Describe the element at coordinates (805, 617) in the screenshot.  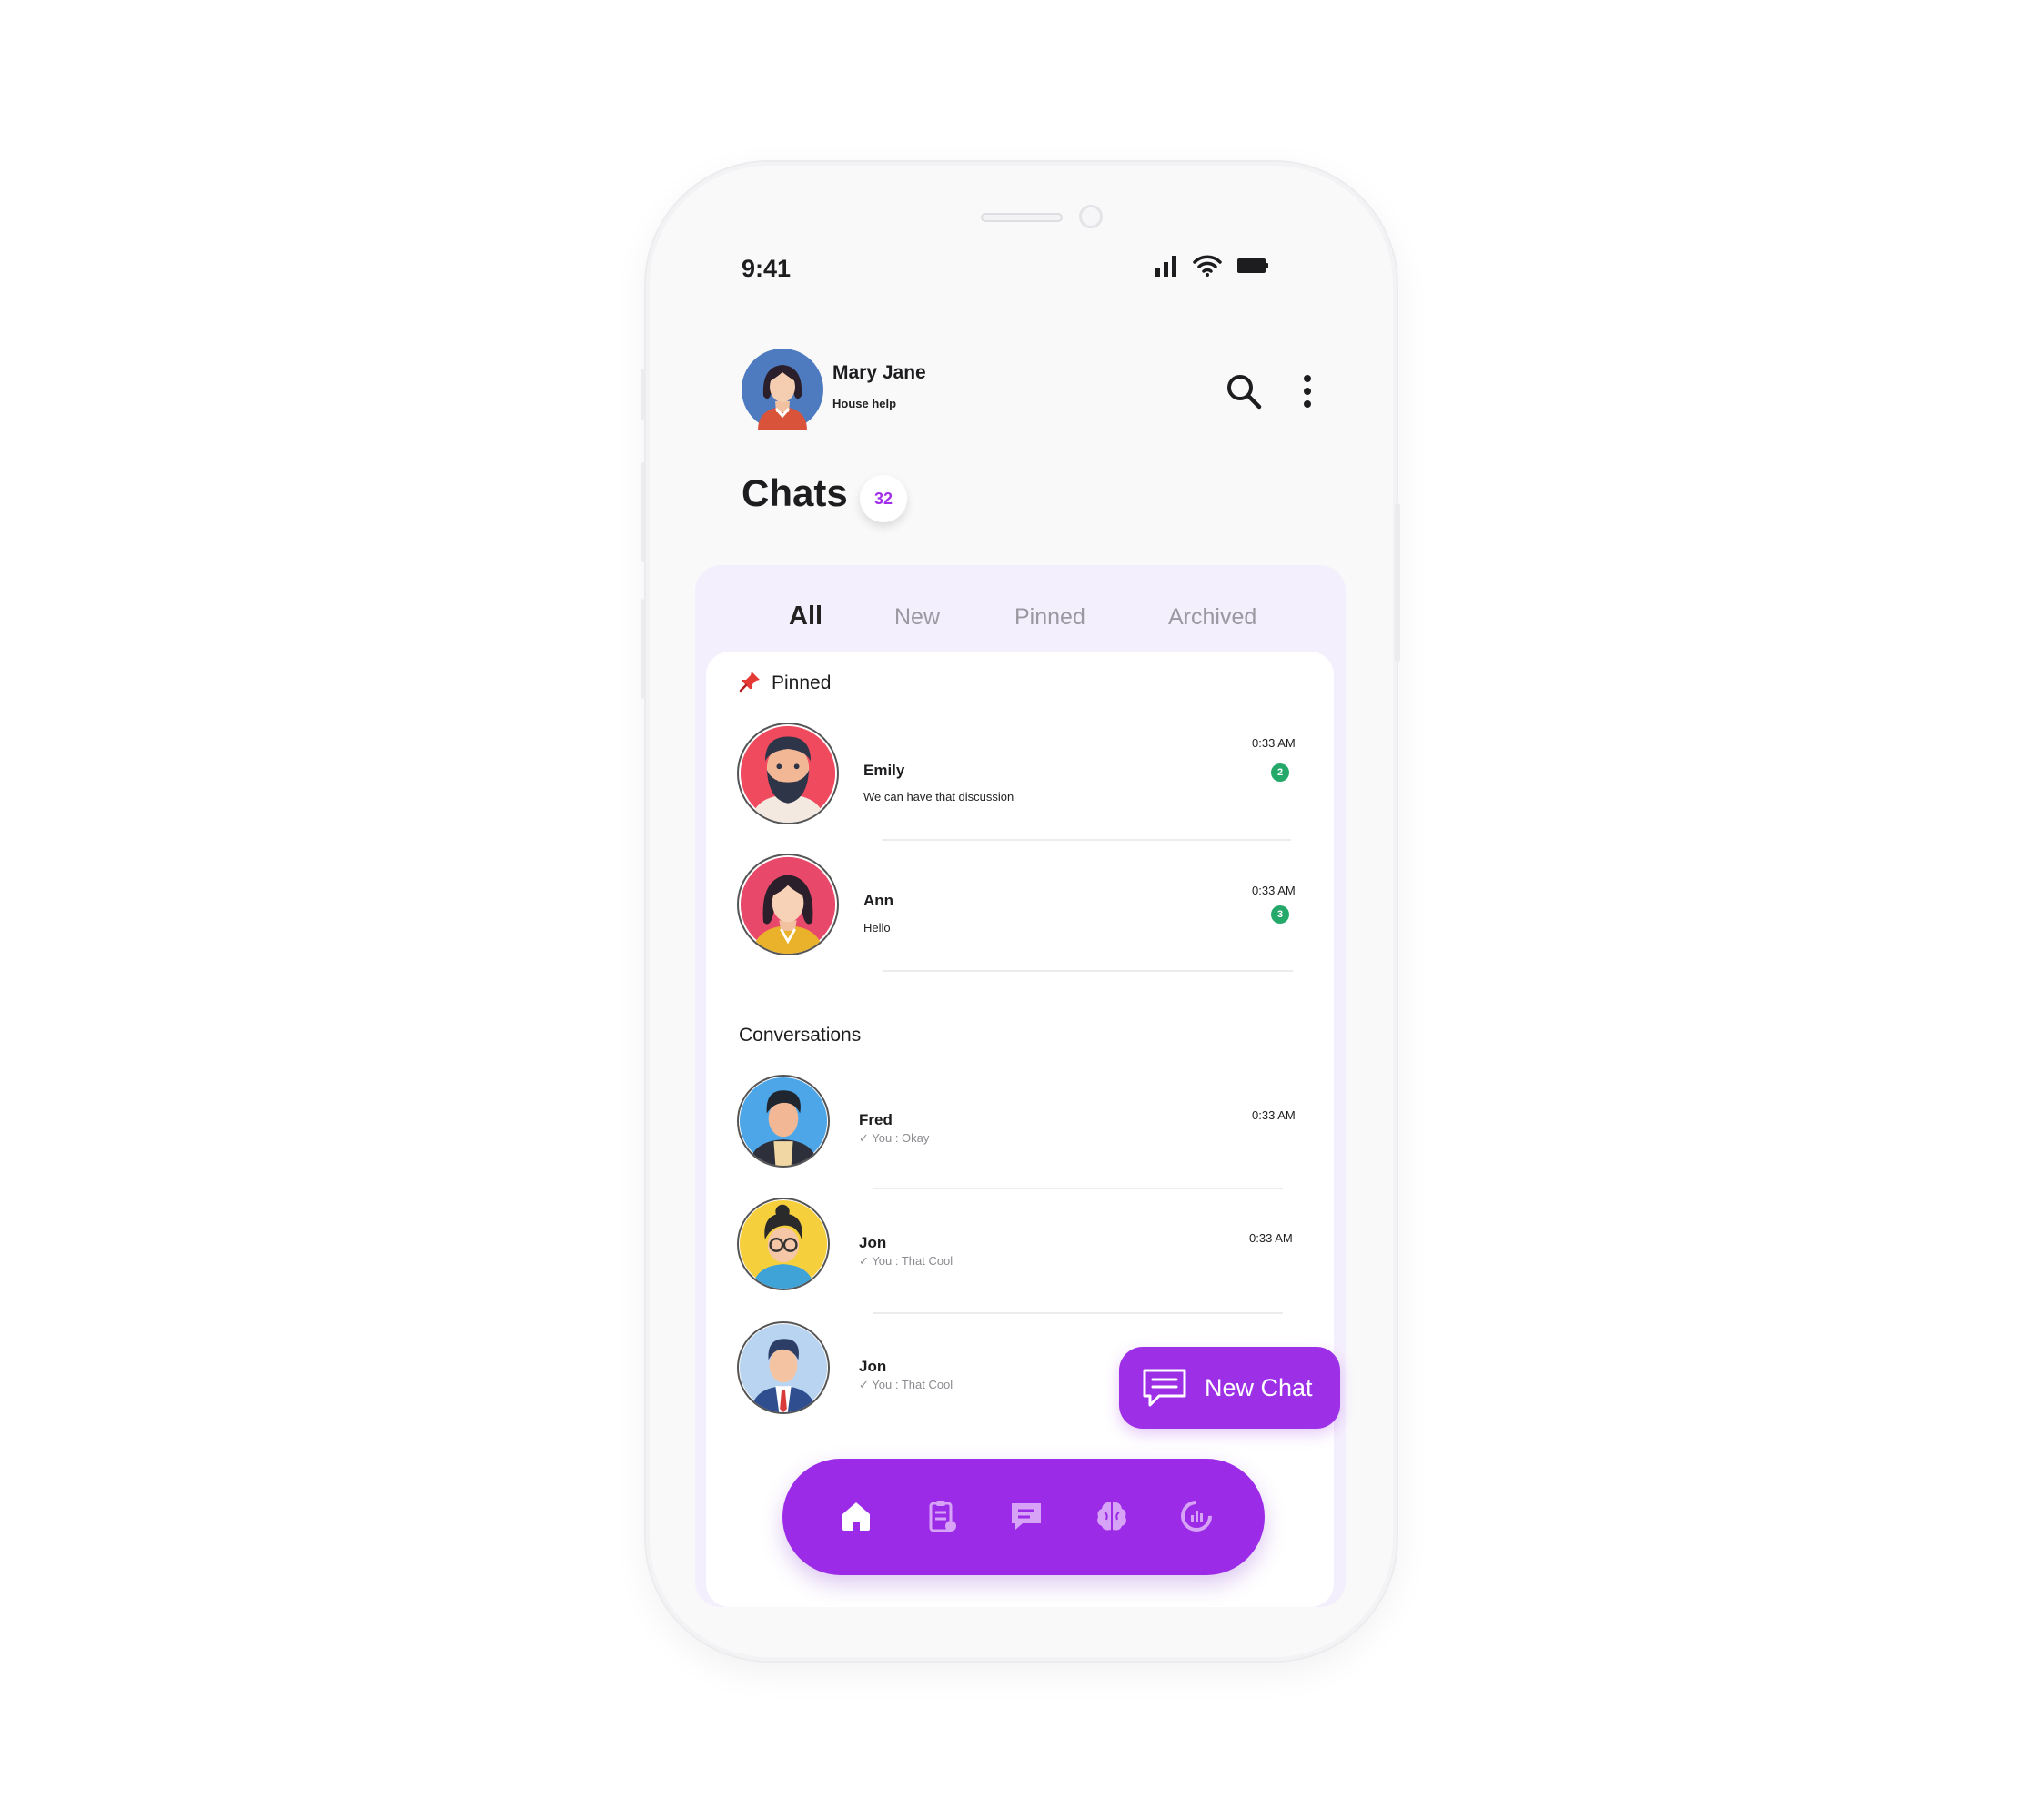
I see `tab-all: All` at that location.